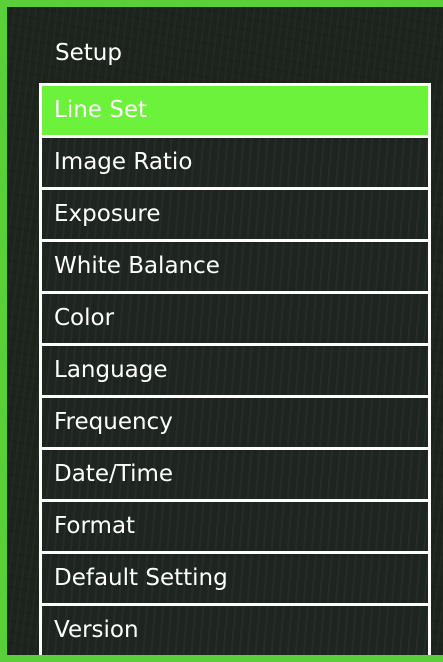  I want to click on menu-item-line-set: Line Set, so click(235, 110).